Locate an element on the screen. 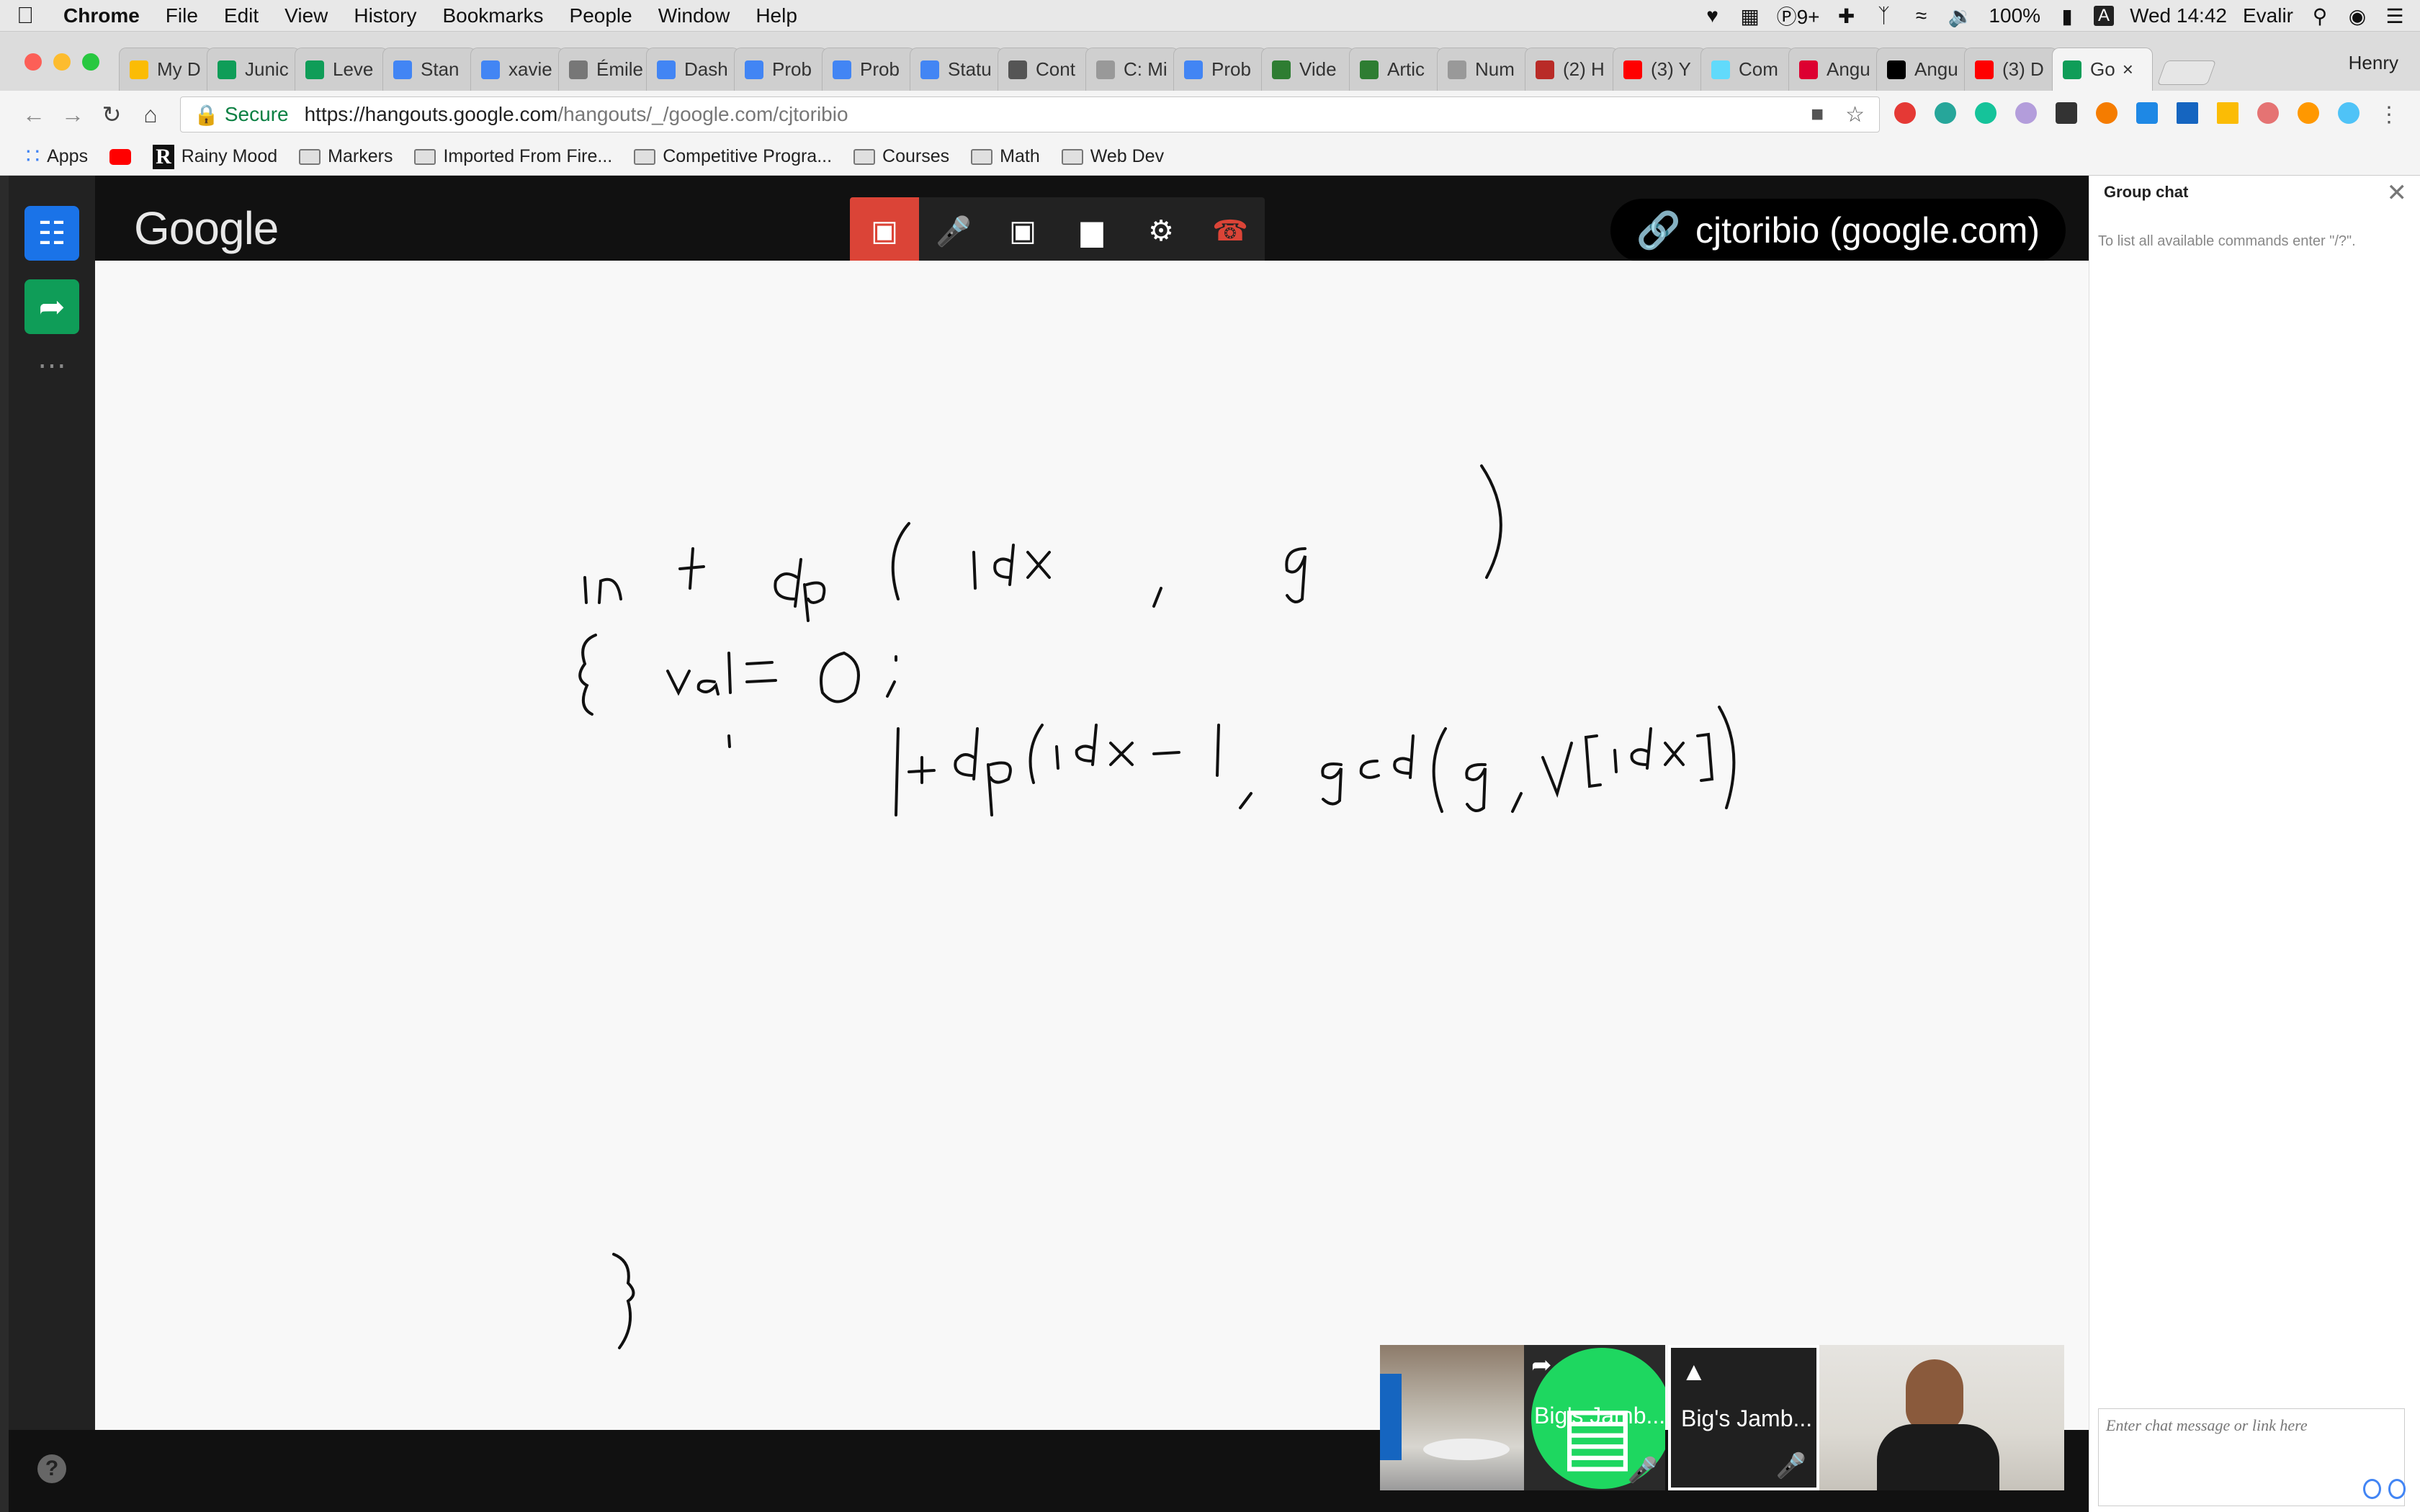 The image size is (2420, 1512). participant-tile-room is located at coordinates (1452, 1417).